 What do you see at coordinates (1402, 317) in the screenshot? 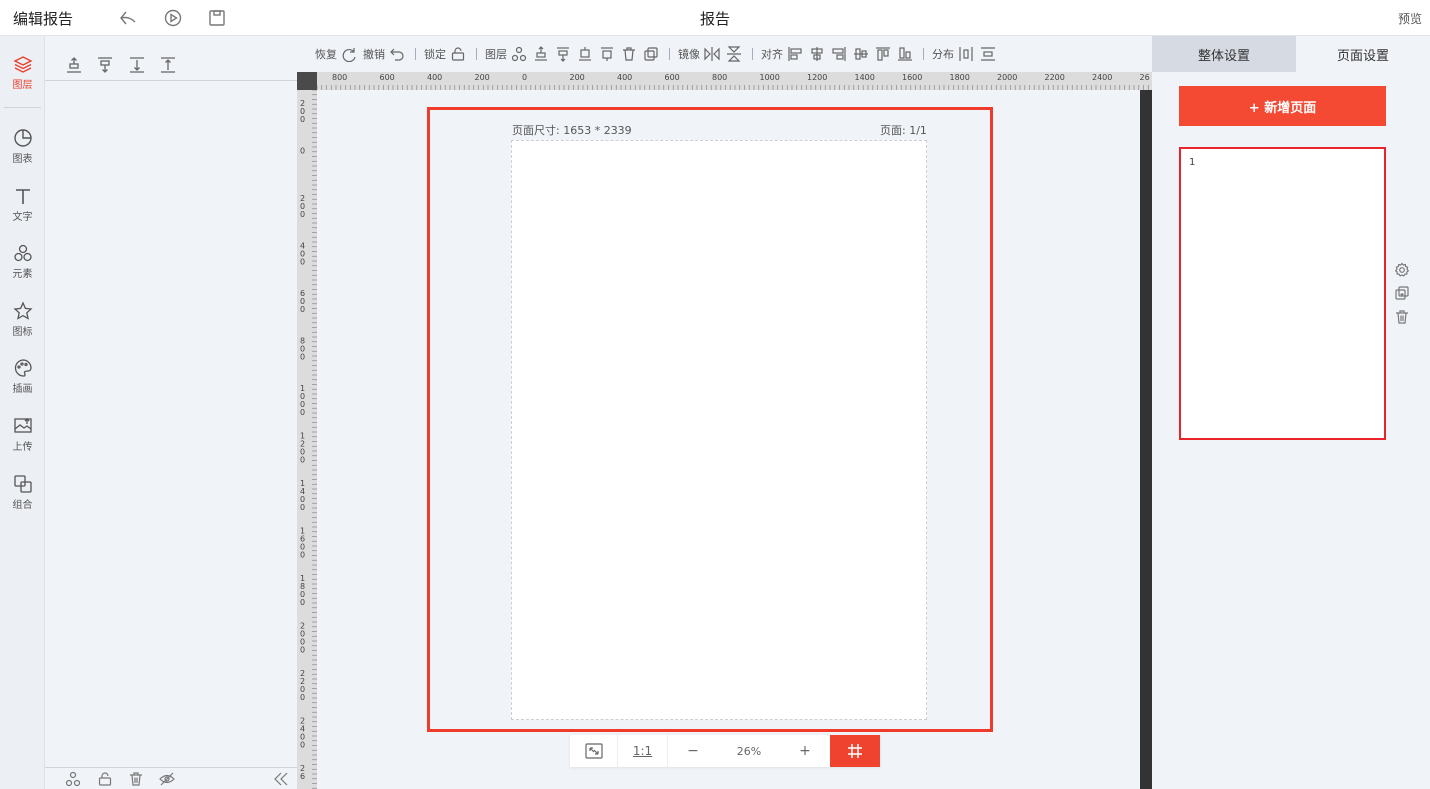
I see `delete-page-icon` at bounding box center [1402, 317].